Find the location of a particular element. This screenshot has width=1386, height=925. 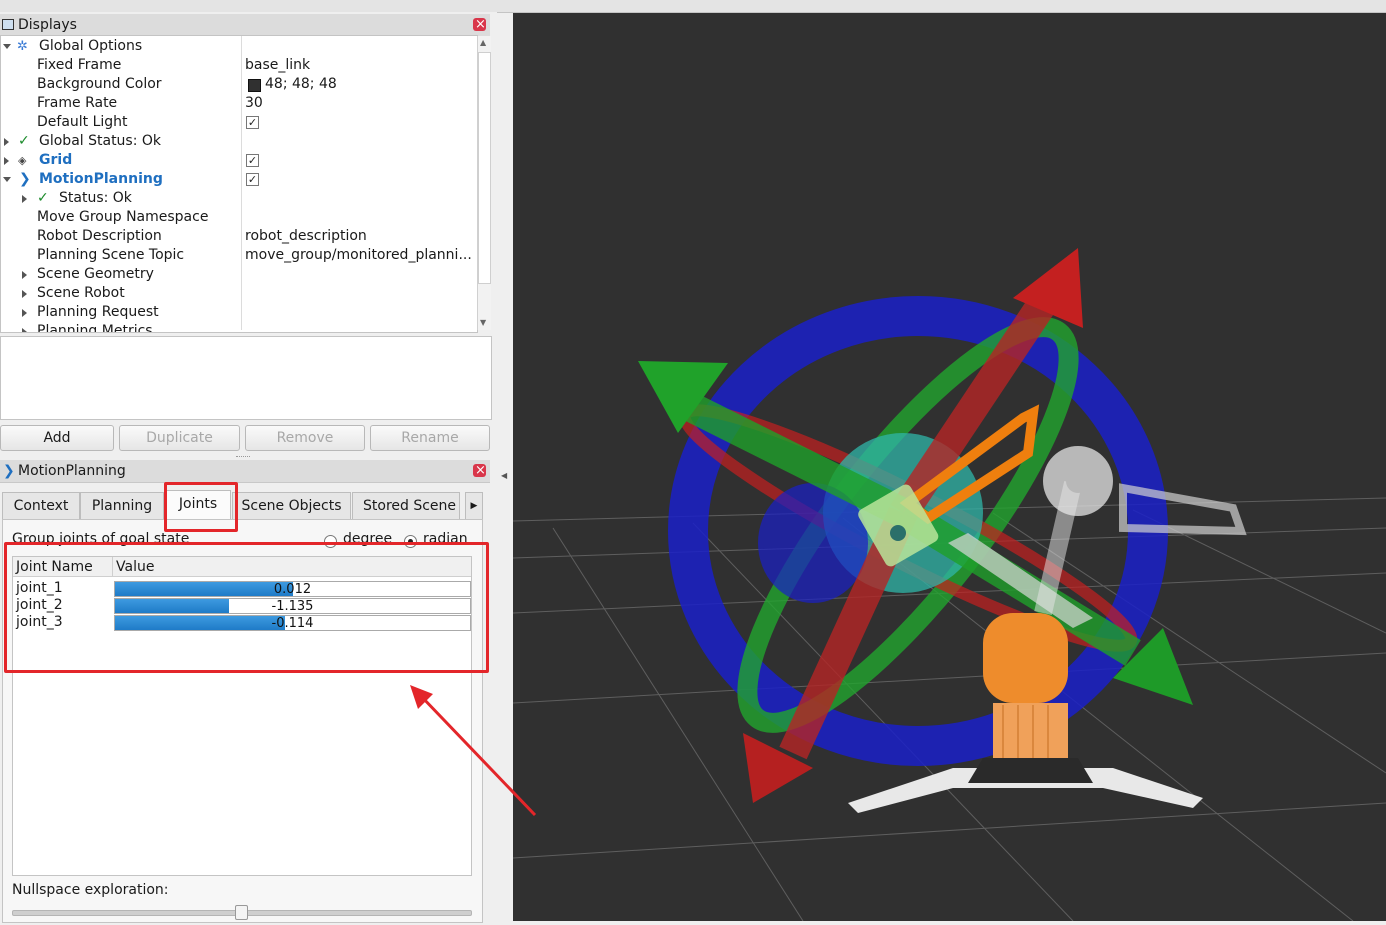

collapse-dock-icon: ◀ is located at coordinates (504, 475).